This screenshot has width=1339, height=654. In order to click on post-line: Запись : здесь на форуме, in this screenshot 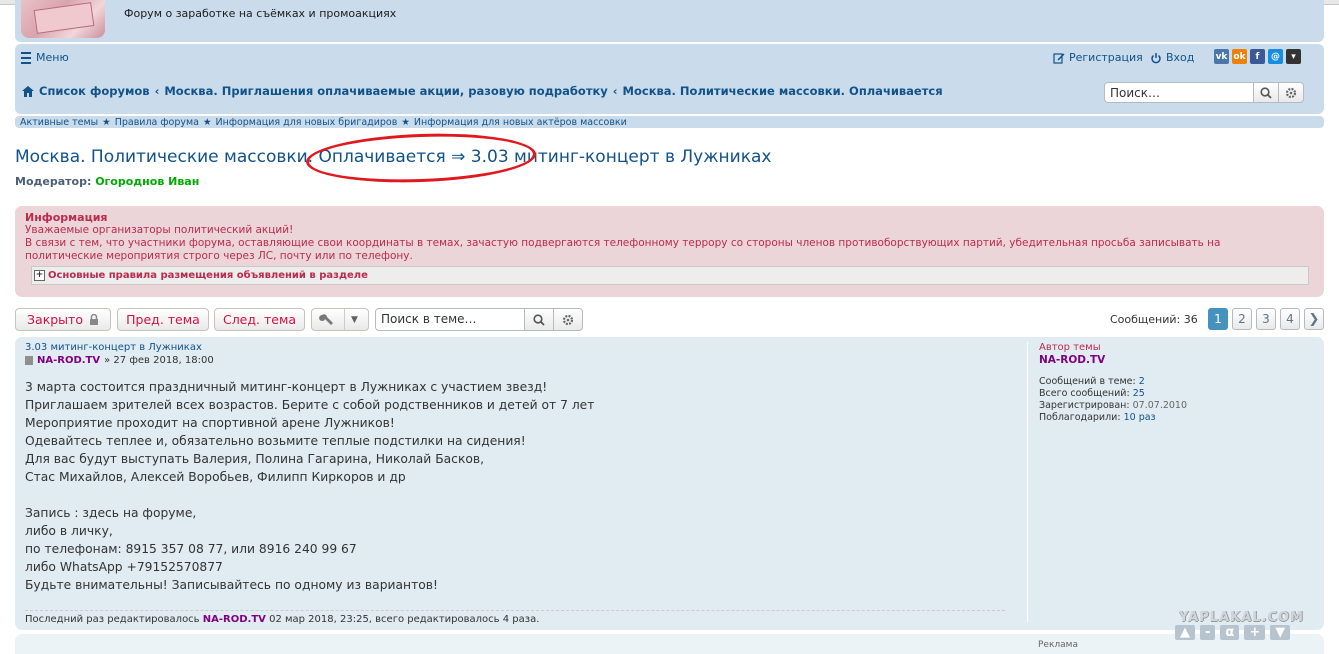, I will do `click(111, 513)`.